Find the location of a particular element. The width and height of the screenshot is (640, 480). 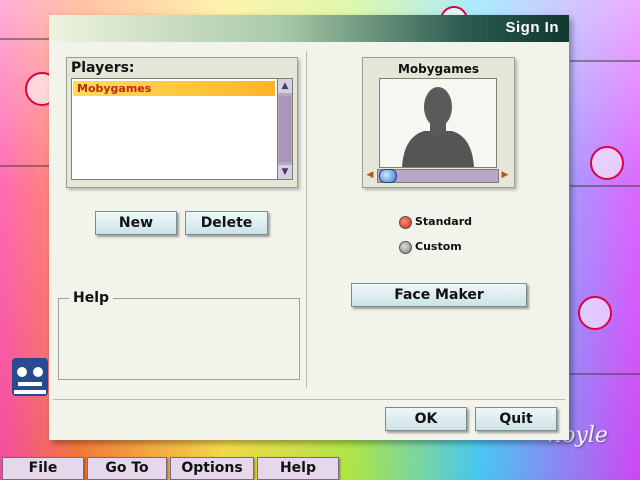

silhouette-icon is located at coordinates (438, 127).